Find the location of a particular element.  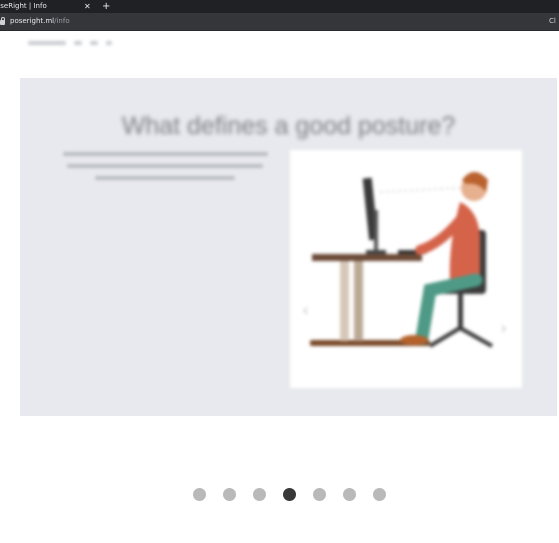

nav-logo is located at coordinates (47, 43).